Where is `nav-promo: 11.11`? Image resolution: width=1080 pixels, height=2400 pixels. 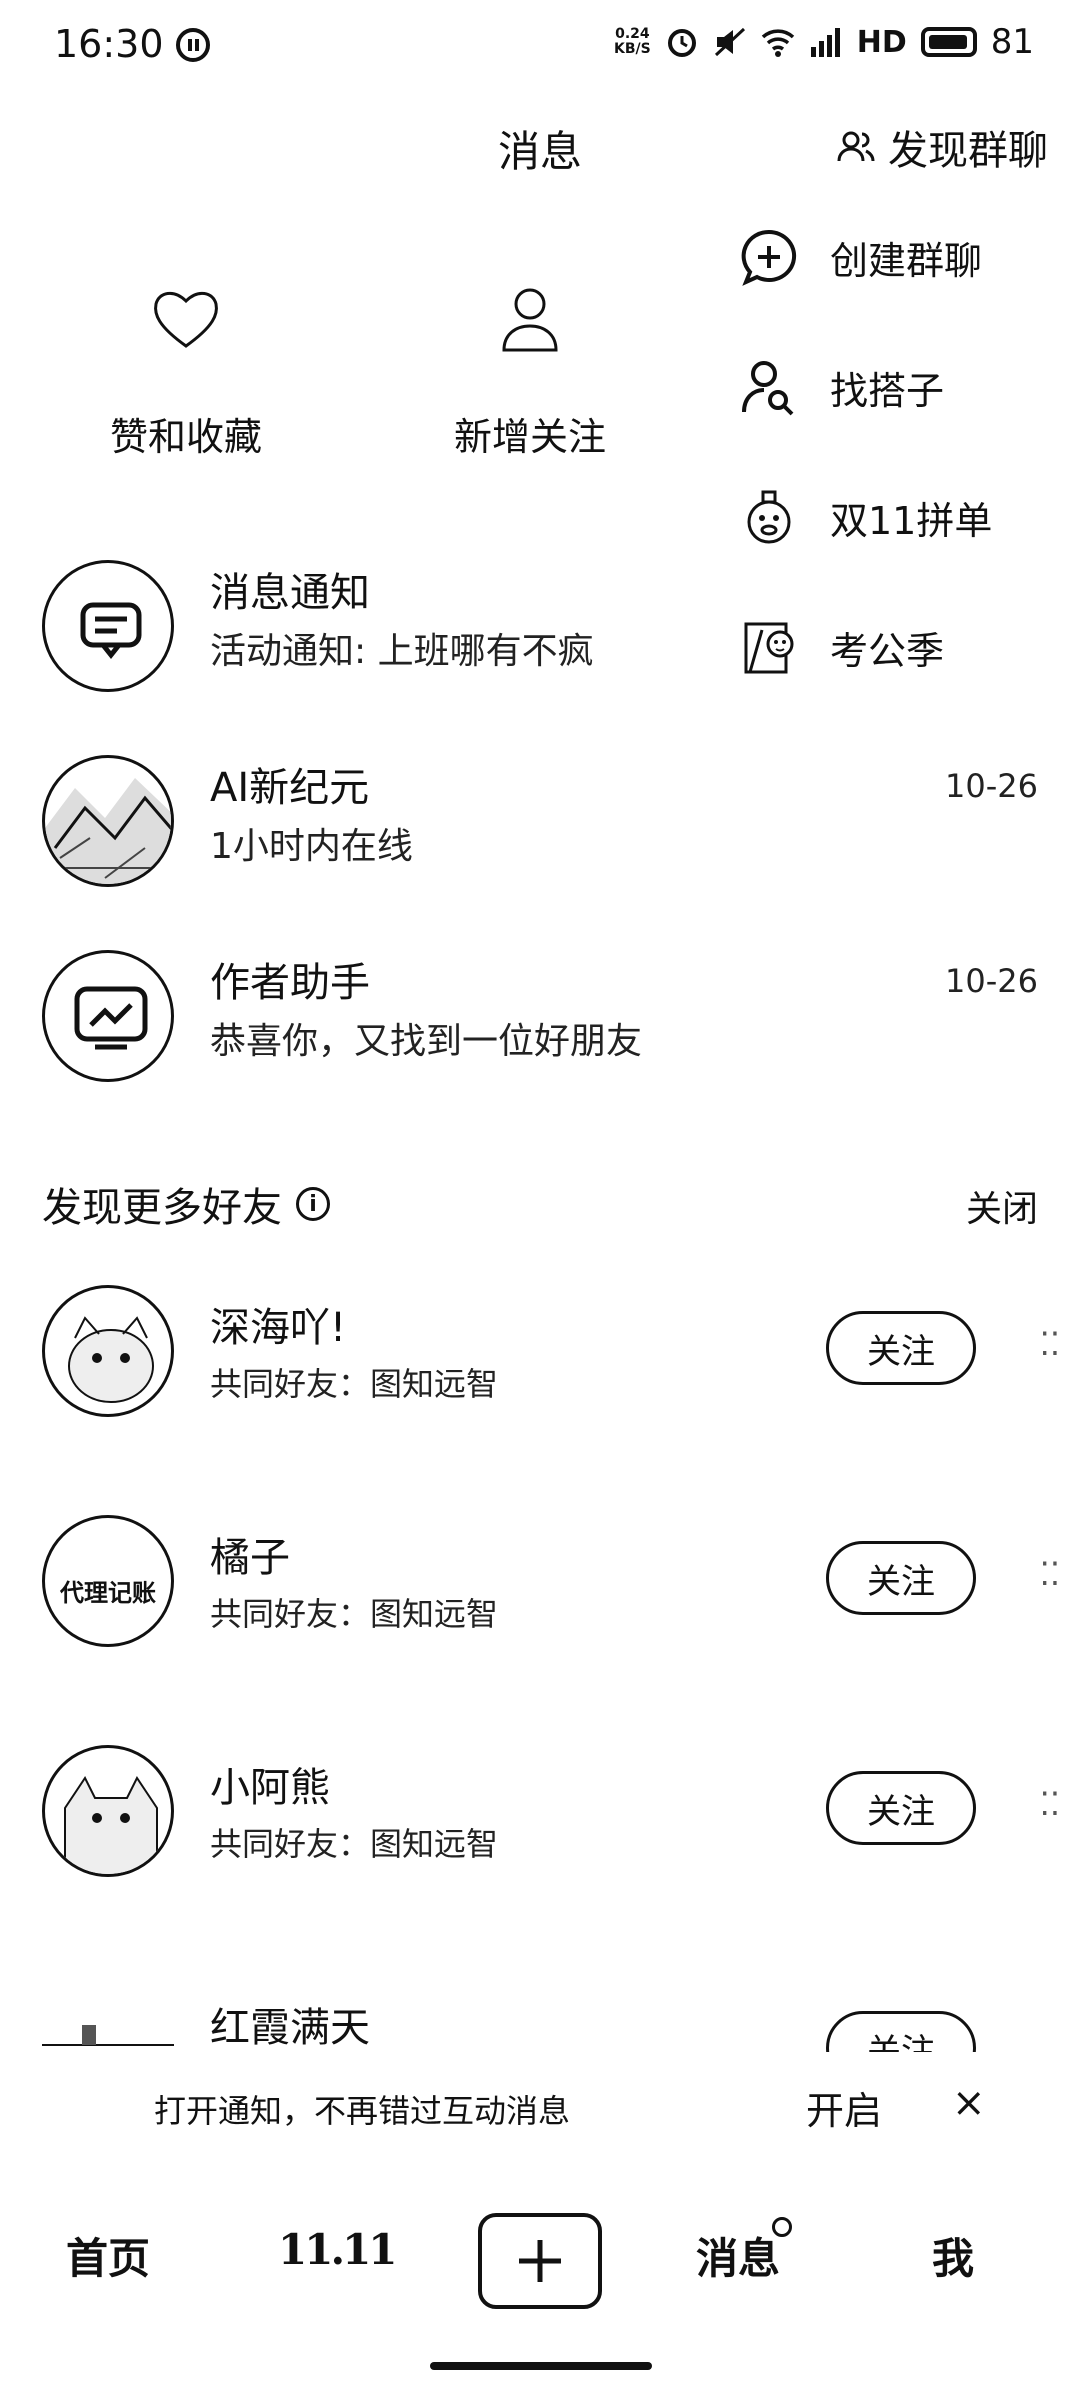
nav-promo: 11.11 is located at coordinates (338, 2249).